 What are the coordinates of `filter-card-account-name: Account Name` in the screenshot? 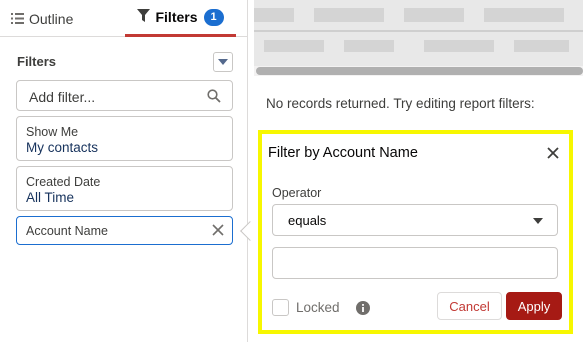 It's located at (124, 230).